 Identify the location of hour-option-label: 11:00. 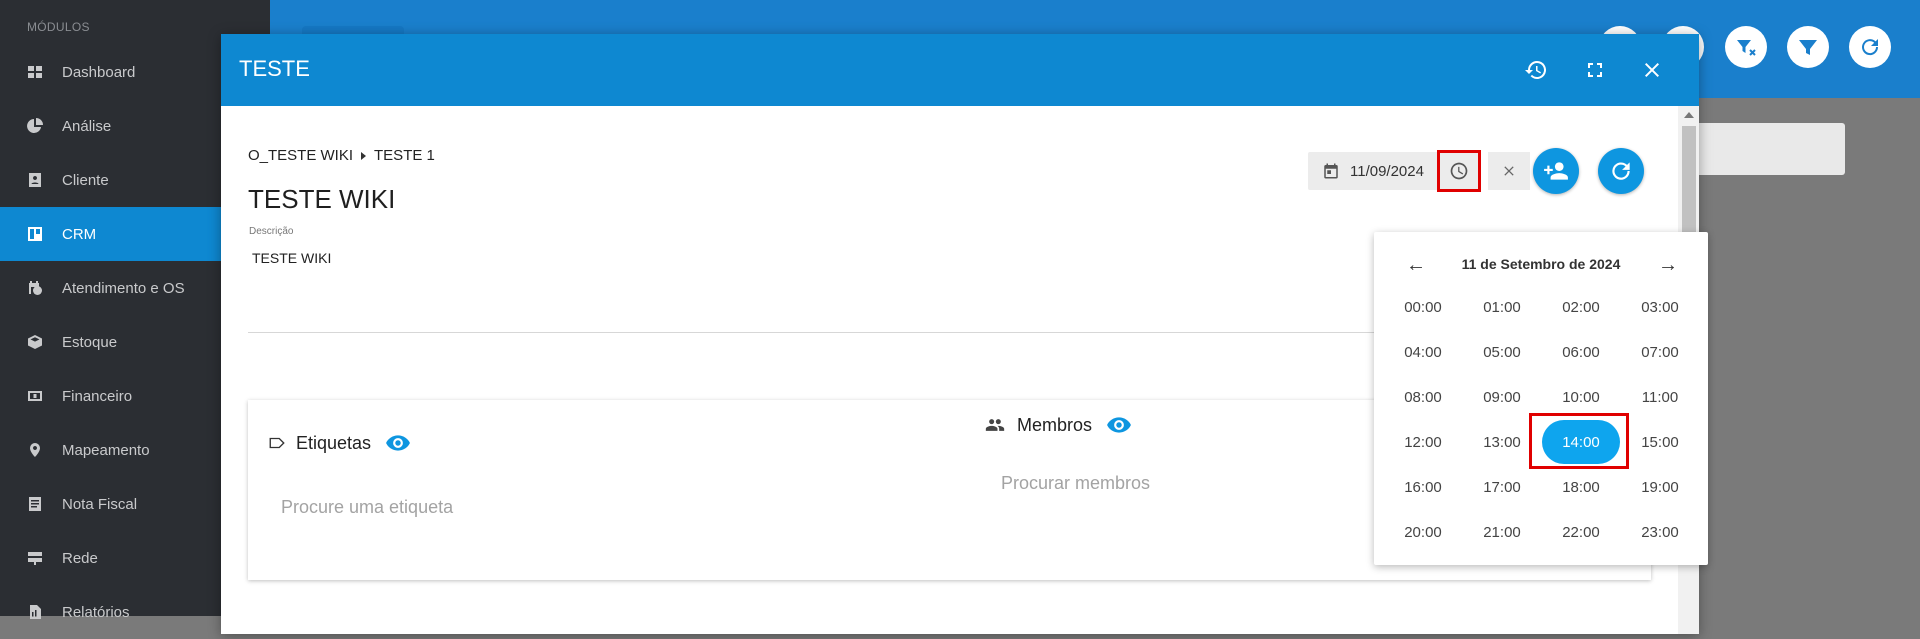
(1660, 397).